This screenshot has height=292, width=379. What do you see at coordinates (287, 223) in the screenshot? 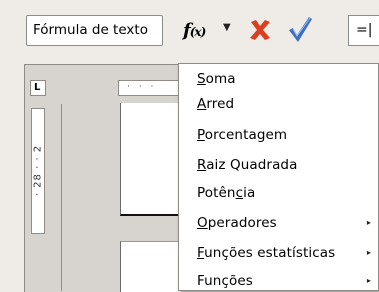
I see `menu-item-operadores: Operadores ▸` at bounding box center [287, 223].